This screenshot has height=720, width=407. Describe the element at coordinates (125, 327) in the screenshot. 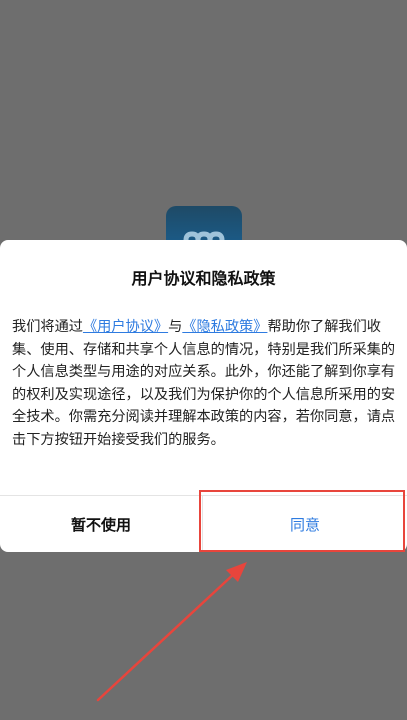

I see `user-agreement-link: 《用户协议》` at that location.